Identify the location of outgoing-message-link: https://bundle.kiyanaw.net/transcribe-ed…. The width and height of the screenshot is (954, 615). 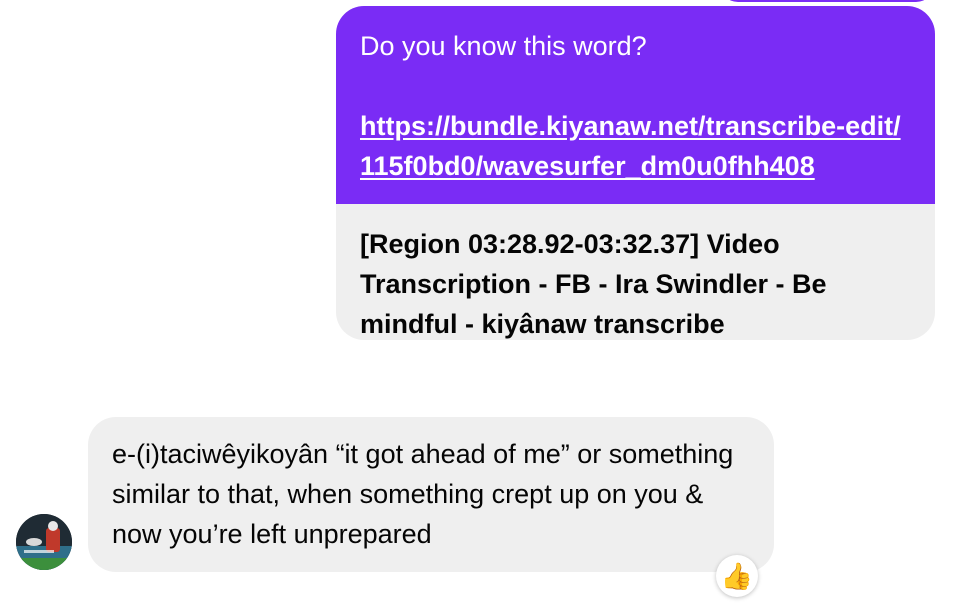
(635, 146).